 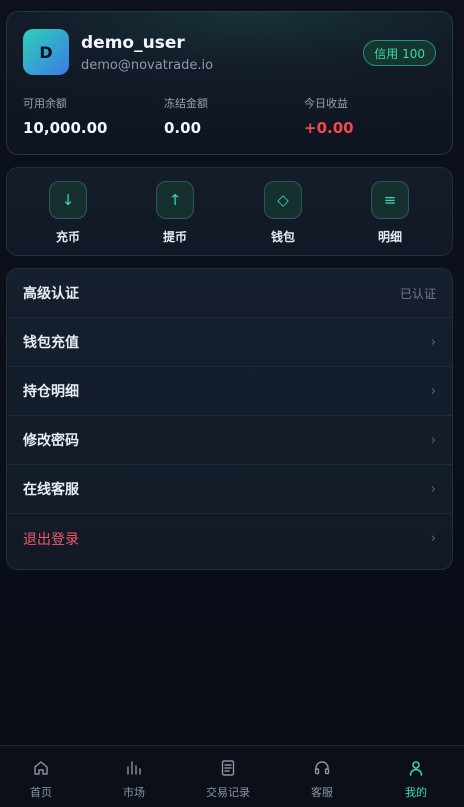 What do you see at coordinates (416, 792) in the screenshot?
I see `nav-label: 我的` at bounding box center [416, 792].